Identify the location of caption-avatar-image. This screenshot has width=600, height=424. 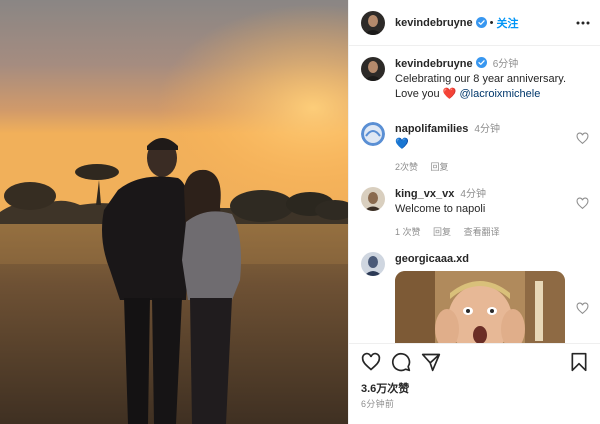
(373, 69).